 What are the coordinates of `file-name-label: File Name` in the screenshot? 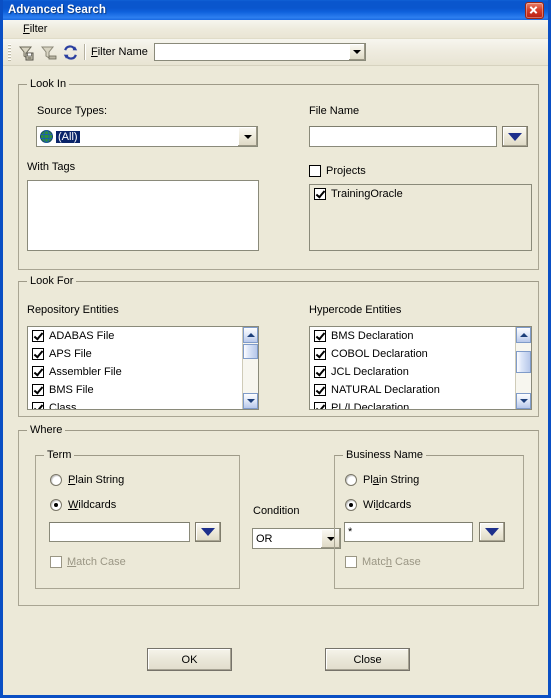 It's located at (334, 111).